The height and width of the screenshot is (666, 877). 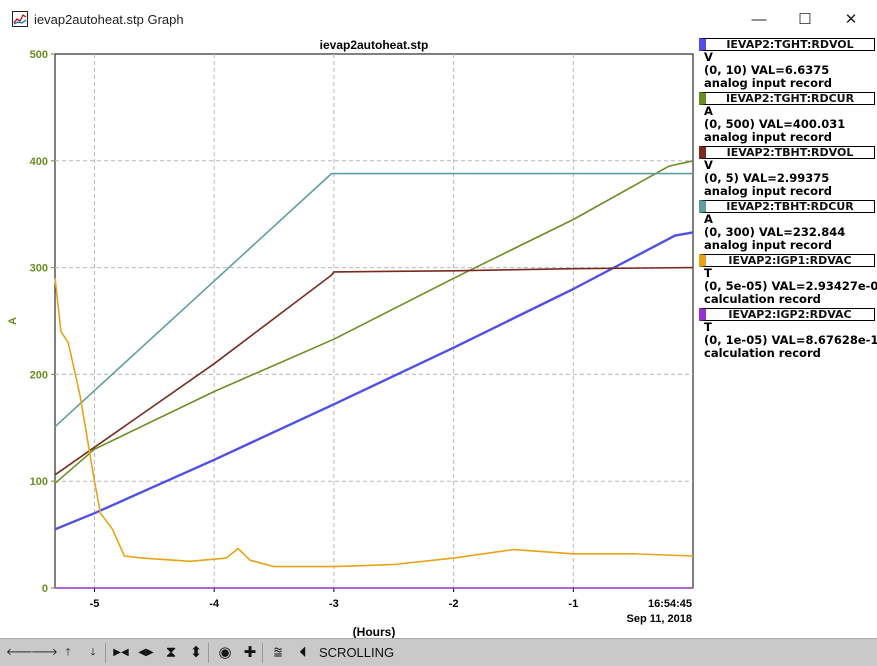 I want to click on x-axis-label: (Hours), so click(x=374, y=631).